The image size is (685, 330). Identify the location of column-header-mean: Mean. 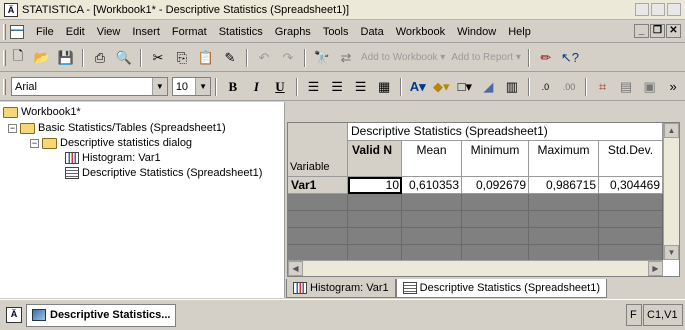
(432, 159).